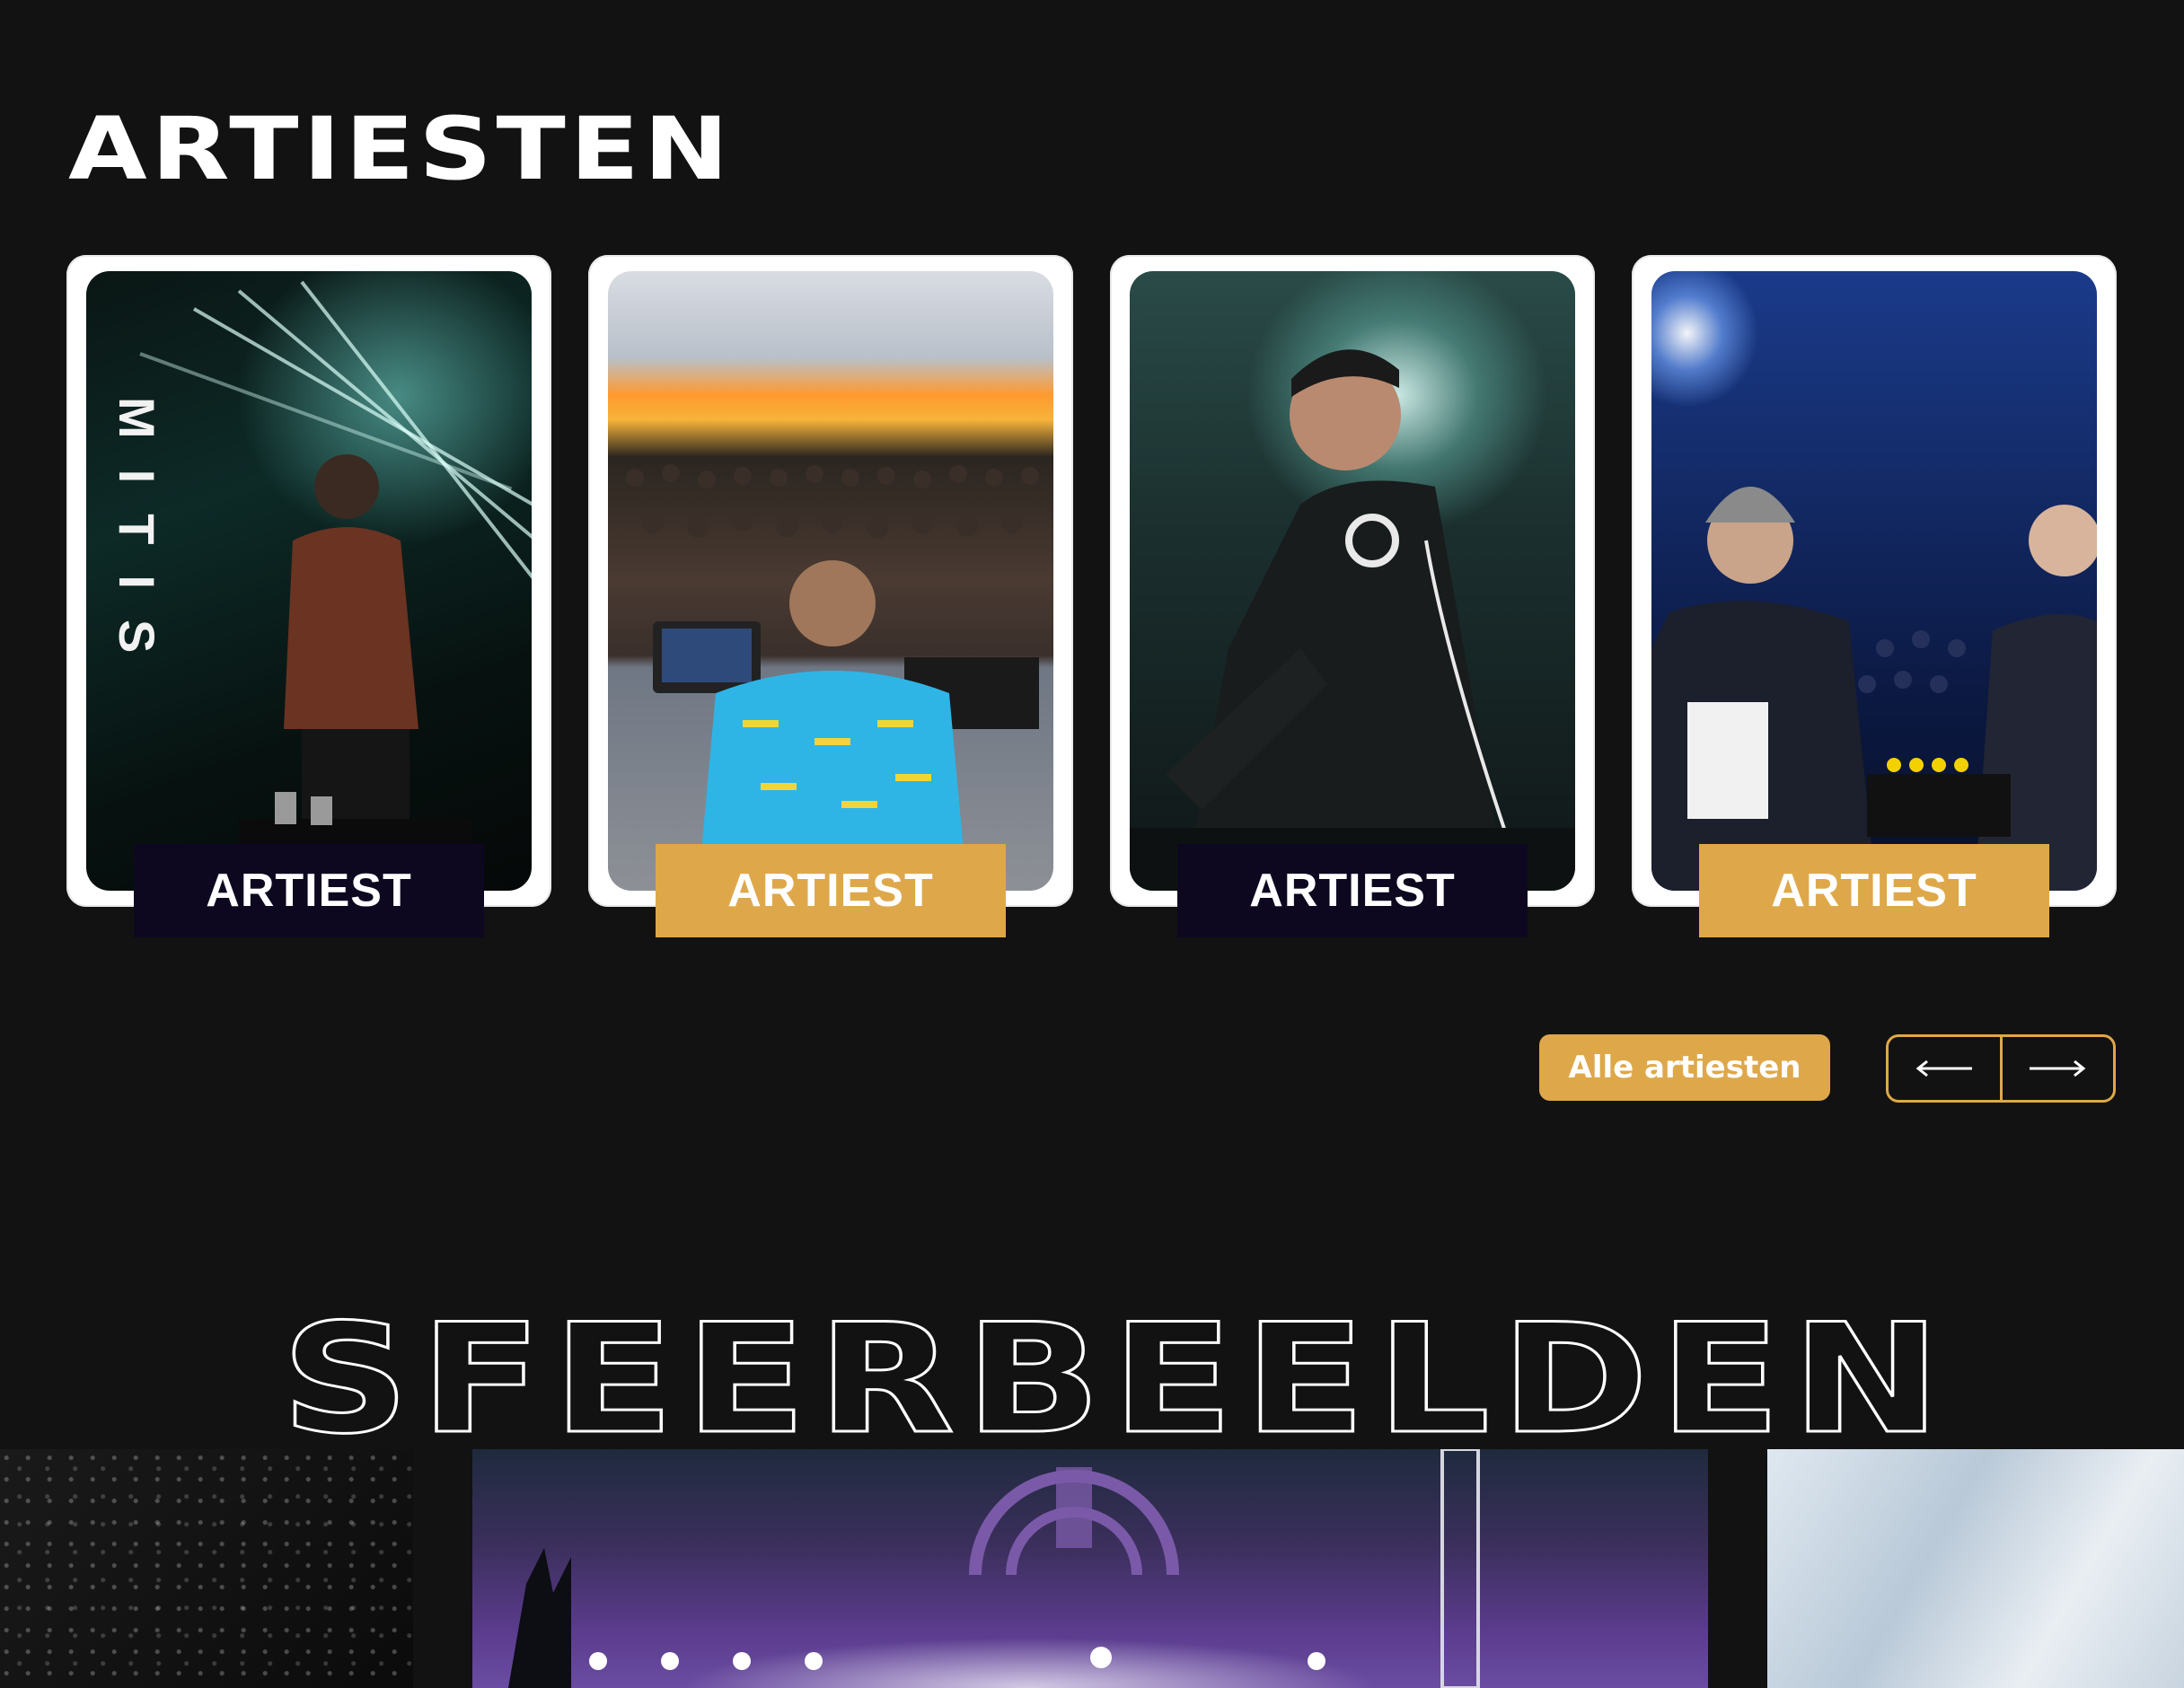  I want to click on gallery-title: SFEERBEELDEN, so click(1115, 1372).